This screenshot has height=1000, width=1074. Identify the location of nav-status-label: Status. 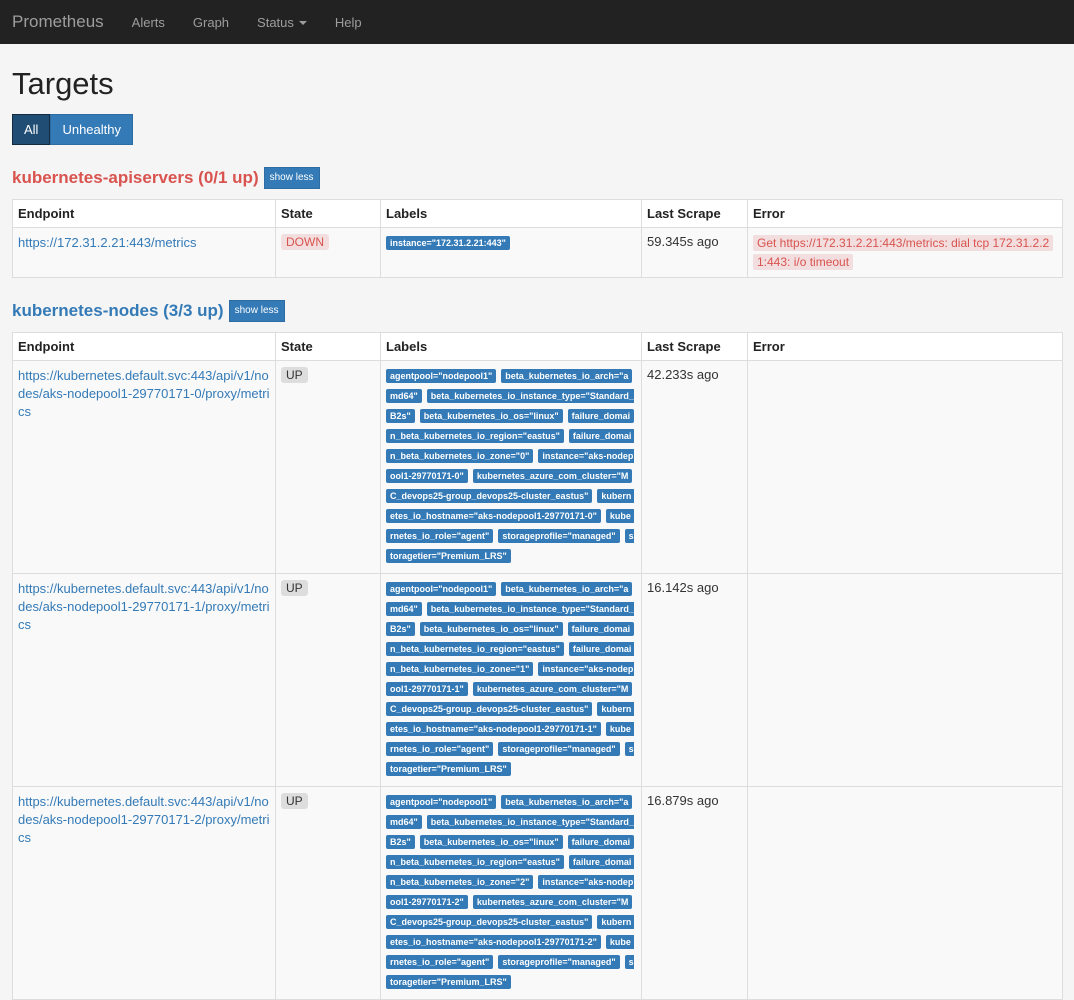
(275, 22).